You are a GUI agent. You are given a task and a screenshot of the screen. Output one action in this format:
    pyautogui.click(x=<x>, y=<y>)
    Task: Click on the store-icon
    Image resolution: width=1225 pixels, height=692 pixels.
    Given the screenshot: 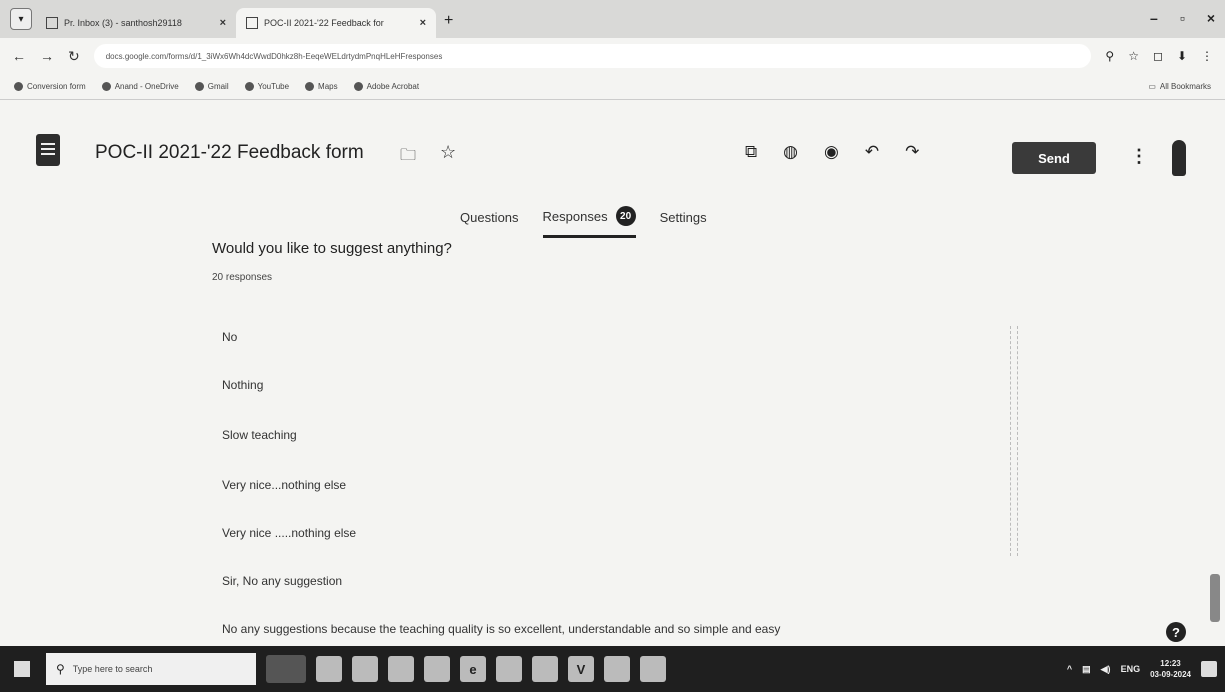 What is the action you would take?
    pyautogui.click(x=401, y=669)
    